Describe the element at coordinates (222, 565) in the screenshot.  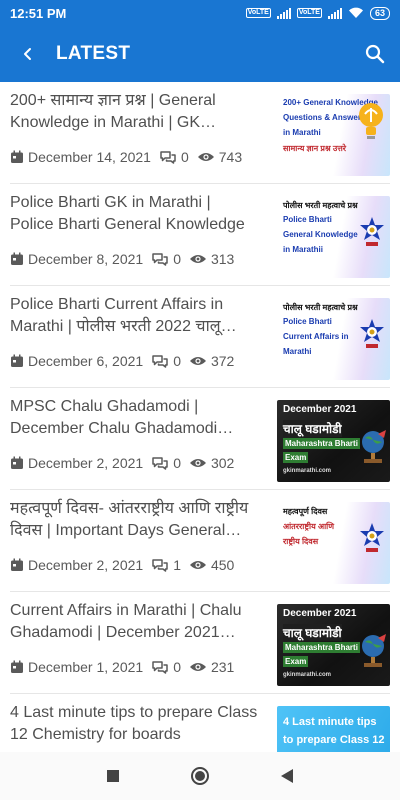
I see `view-count: 450` at that location.